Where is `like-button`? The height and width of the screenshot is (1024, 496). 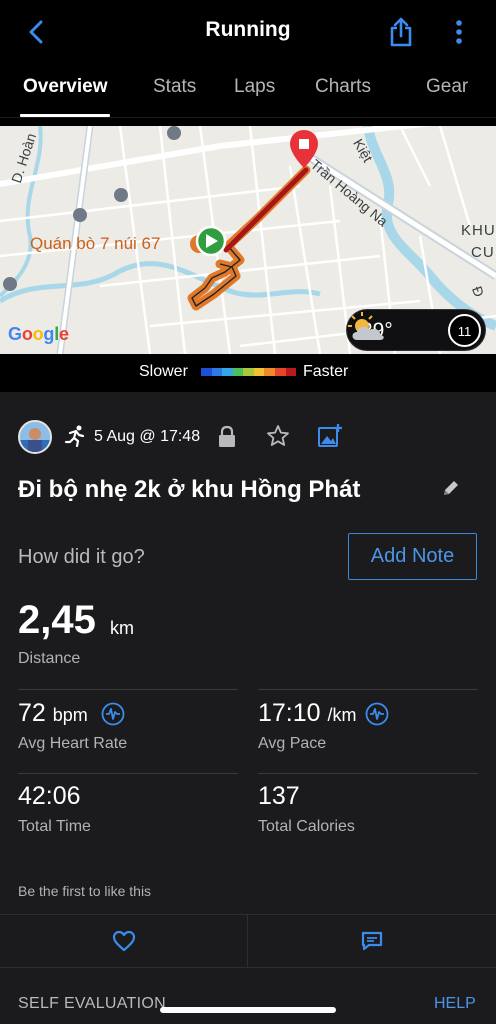
like-button is located at coordinates (123, 941).